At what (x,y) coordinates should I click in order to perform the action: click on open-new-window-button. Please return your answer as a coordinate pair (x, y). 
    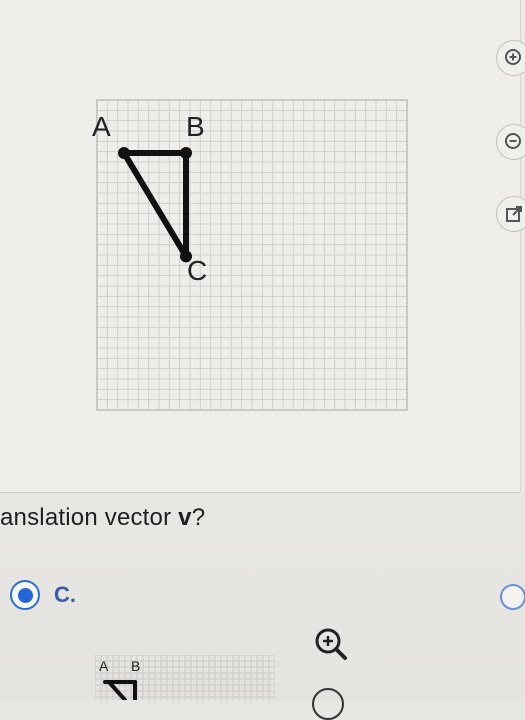
    Looking at the image, I should click on (510, 214).